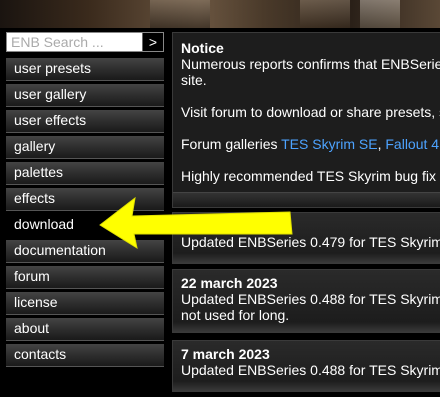  I want to click on notice-divider, so click(306, 199).